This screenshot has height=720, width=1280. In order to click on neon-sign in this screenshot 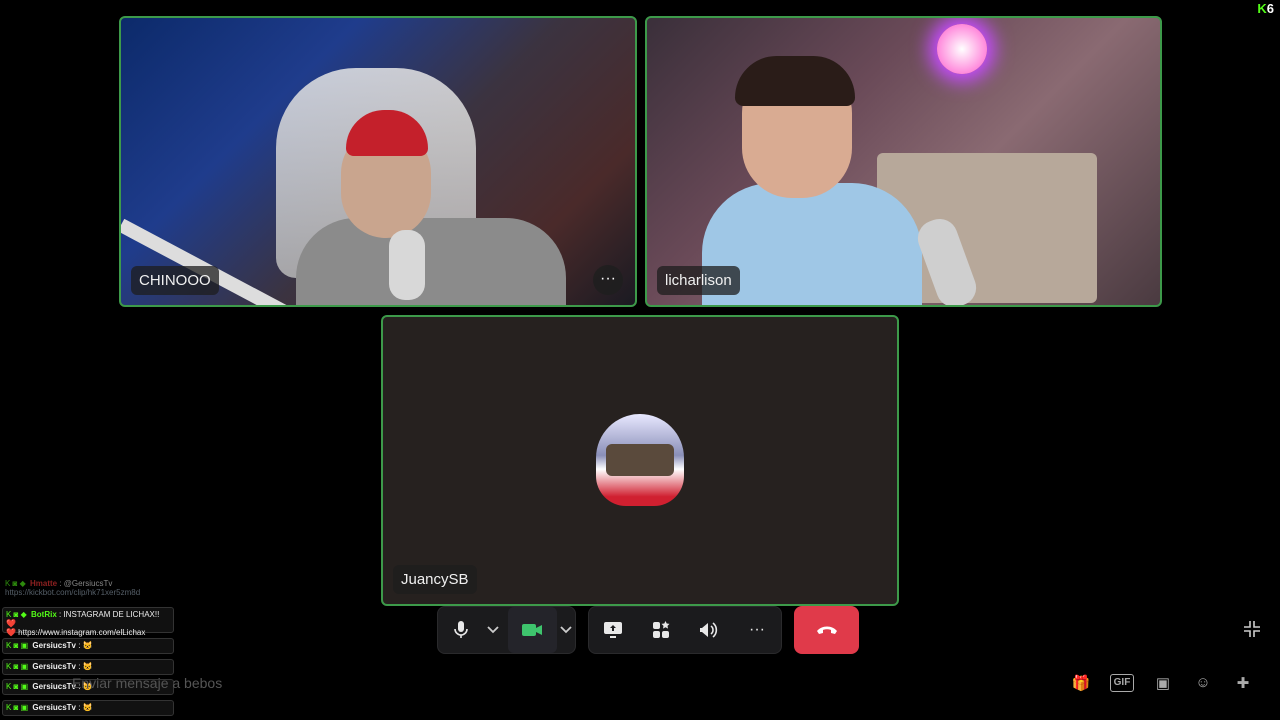, I will do `click(962, 49)`.